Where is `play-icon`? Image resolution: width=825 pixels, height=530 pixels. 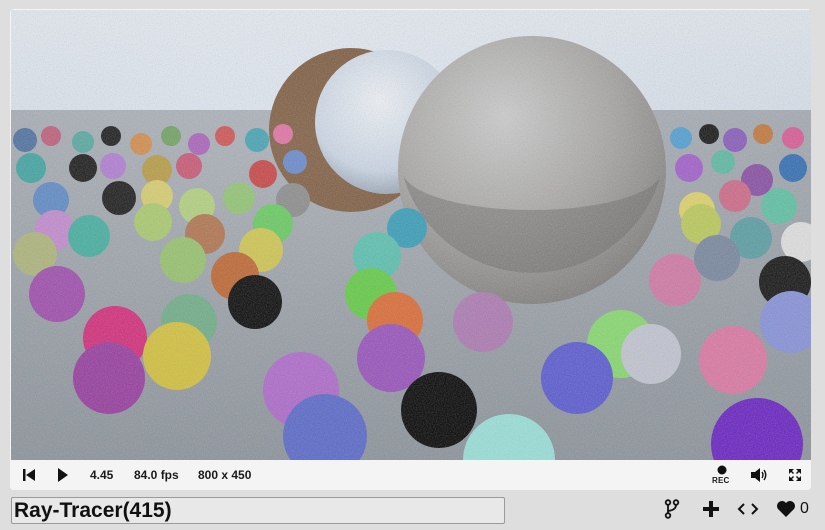
play-icon is located at coordinates (63, 475).